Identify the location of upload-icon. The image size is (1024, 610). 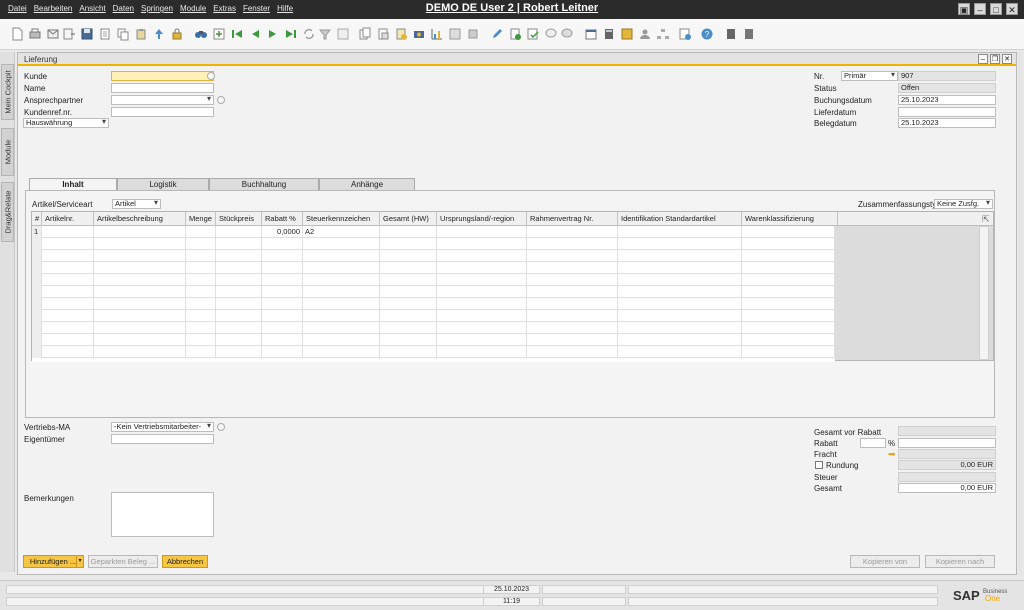
(159, 34).